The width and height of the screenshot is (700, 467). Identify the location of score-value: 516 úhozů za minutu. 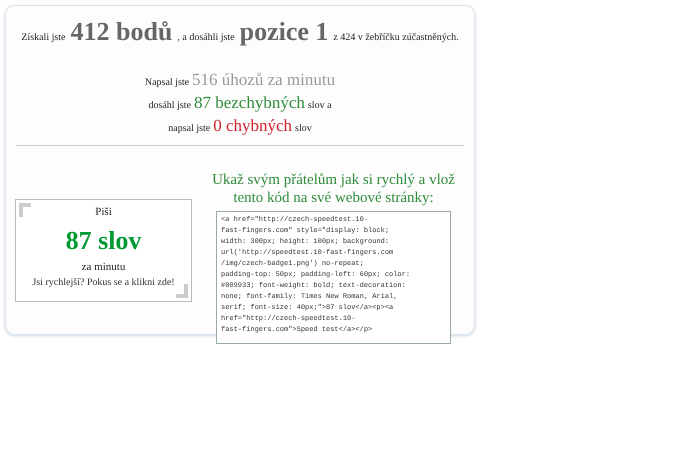
(264, 80).